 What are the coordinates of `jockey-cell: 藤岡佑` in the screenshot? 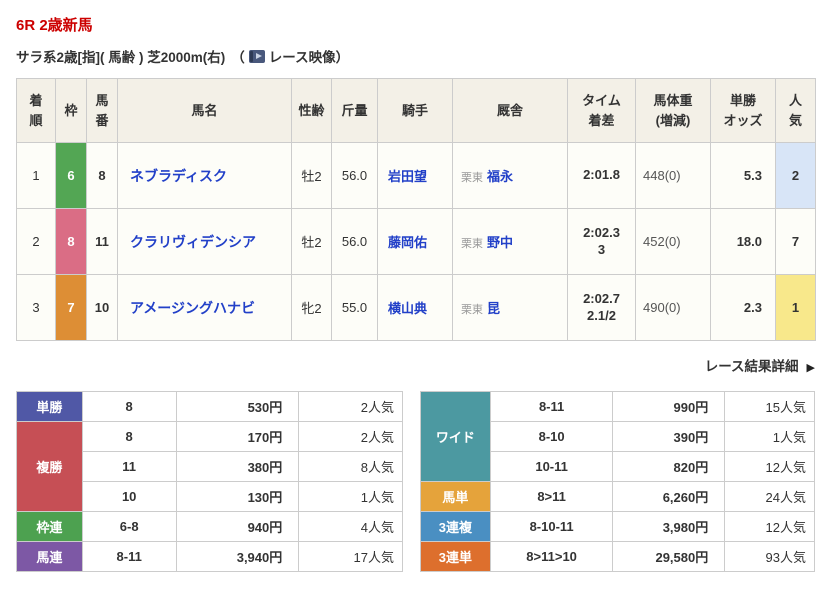 It's located at (415, 241).